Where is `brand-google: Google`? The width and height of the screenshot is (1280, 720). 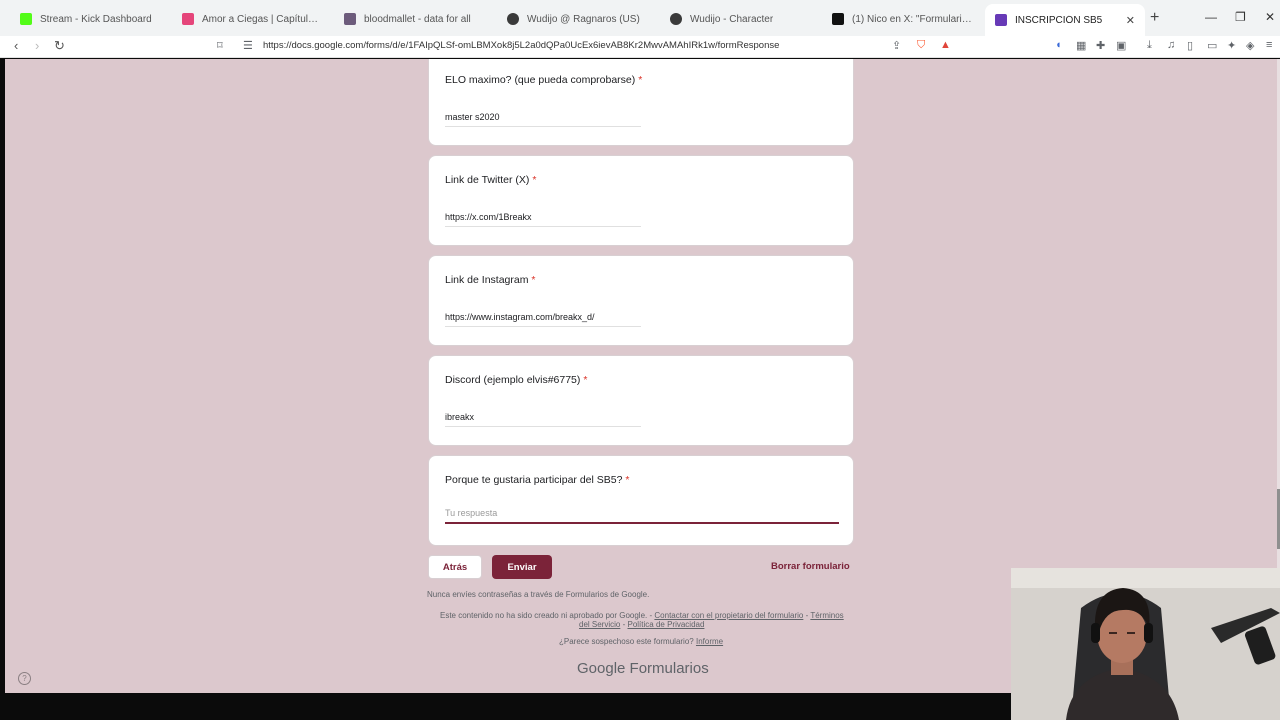 brand-google: Google is located at coordinates (601, 668).